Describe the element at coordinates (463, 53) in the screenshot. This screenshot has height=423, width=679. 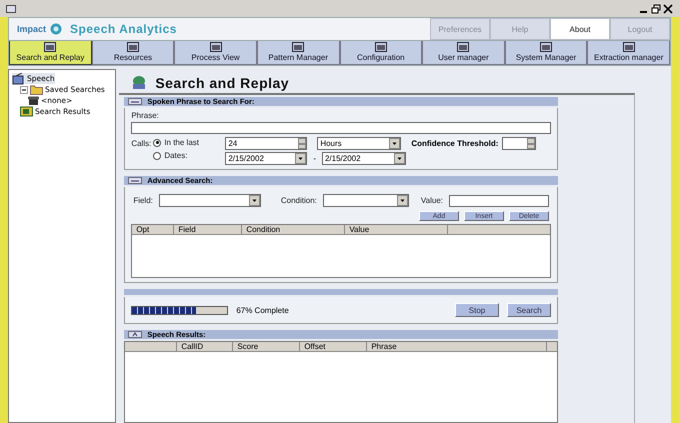
I see `toolbar-tab: User manager` at that location.